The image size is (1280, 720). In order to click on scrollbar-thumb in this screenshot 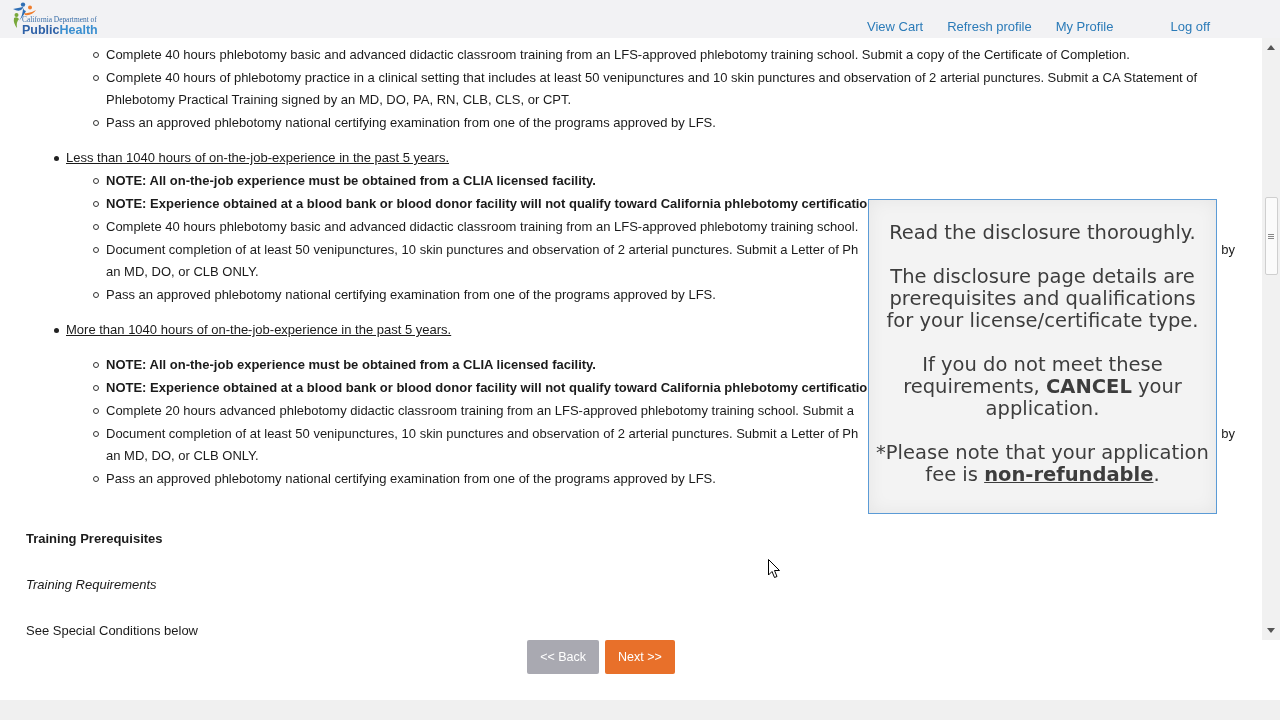, I will do `click(1271, 236)`.